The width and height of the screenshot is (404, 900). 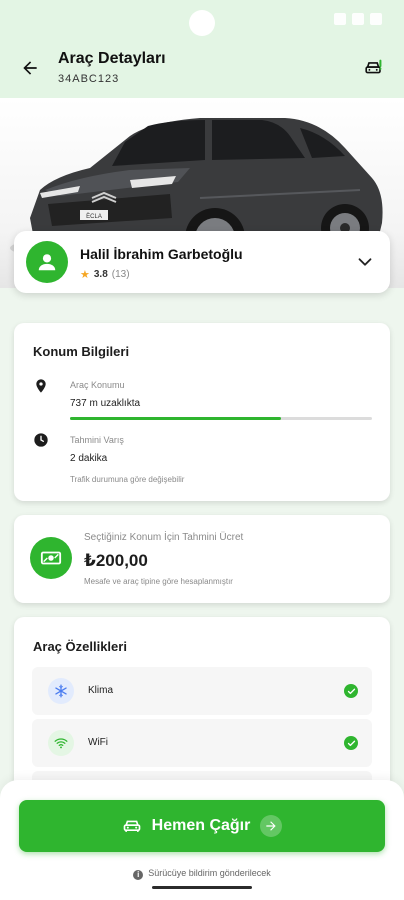 I want to click on cash-icon, so click(x=51, y=558).